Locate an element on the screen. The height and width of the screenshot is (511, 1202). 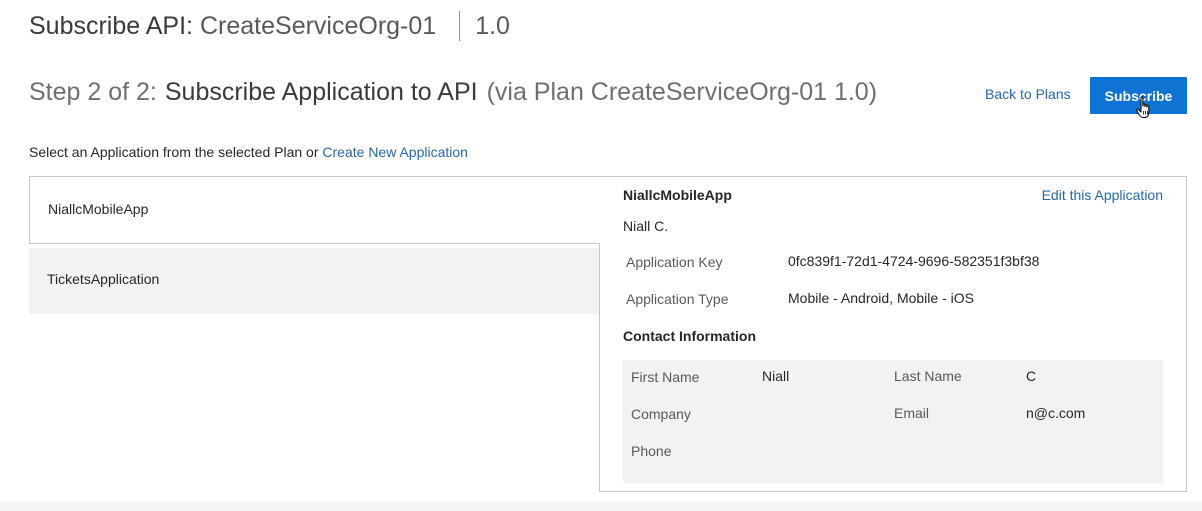
api-name: CreateServiceOrg-01 is located at coordinates (318, 25).